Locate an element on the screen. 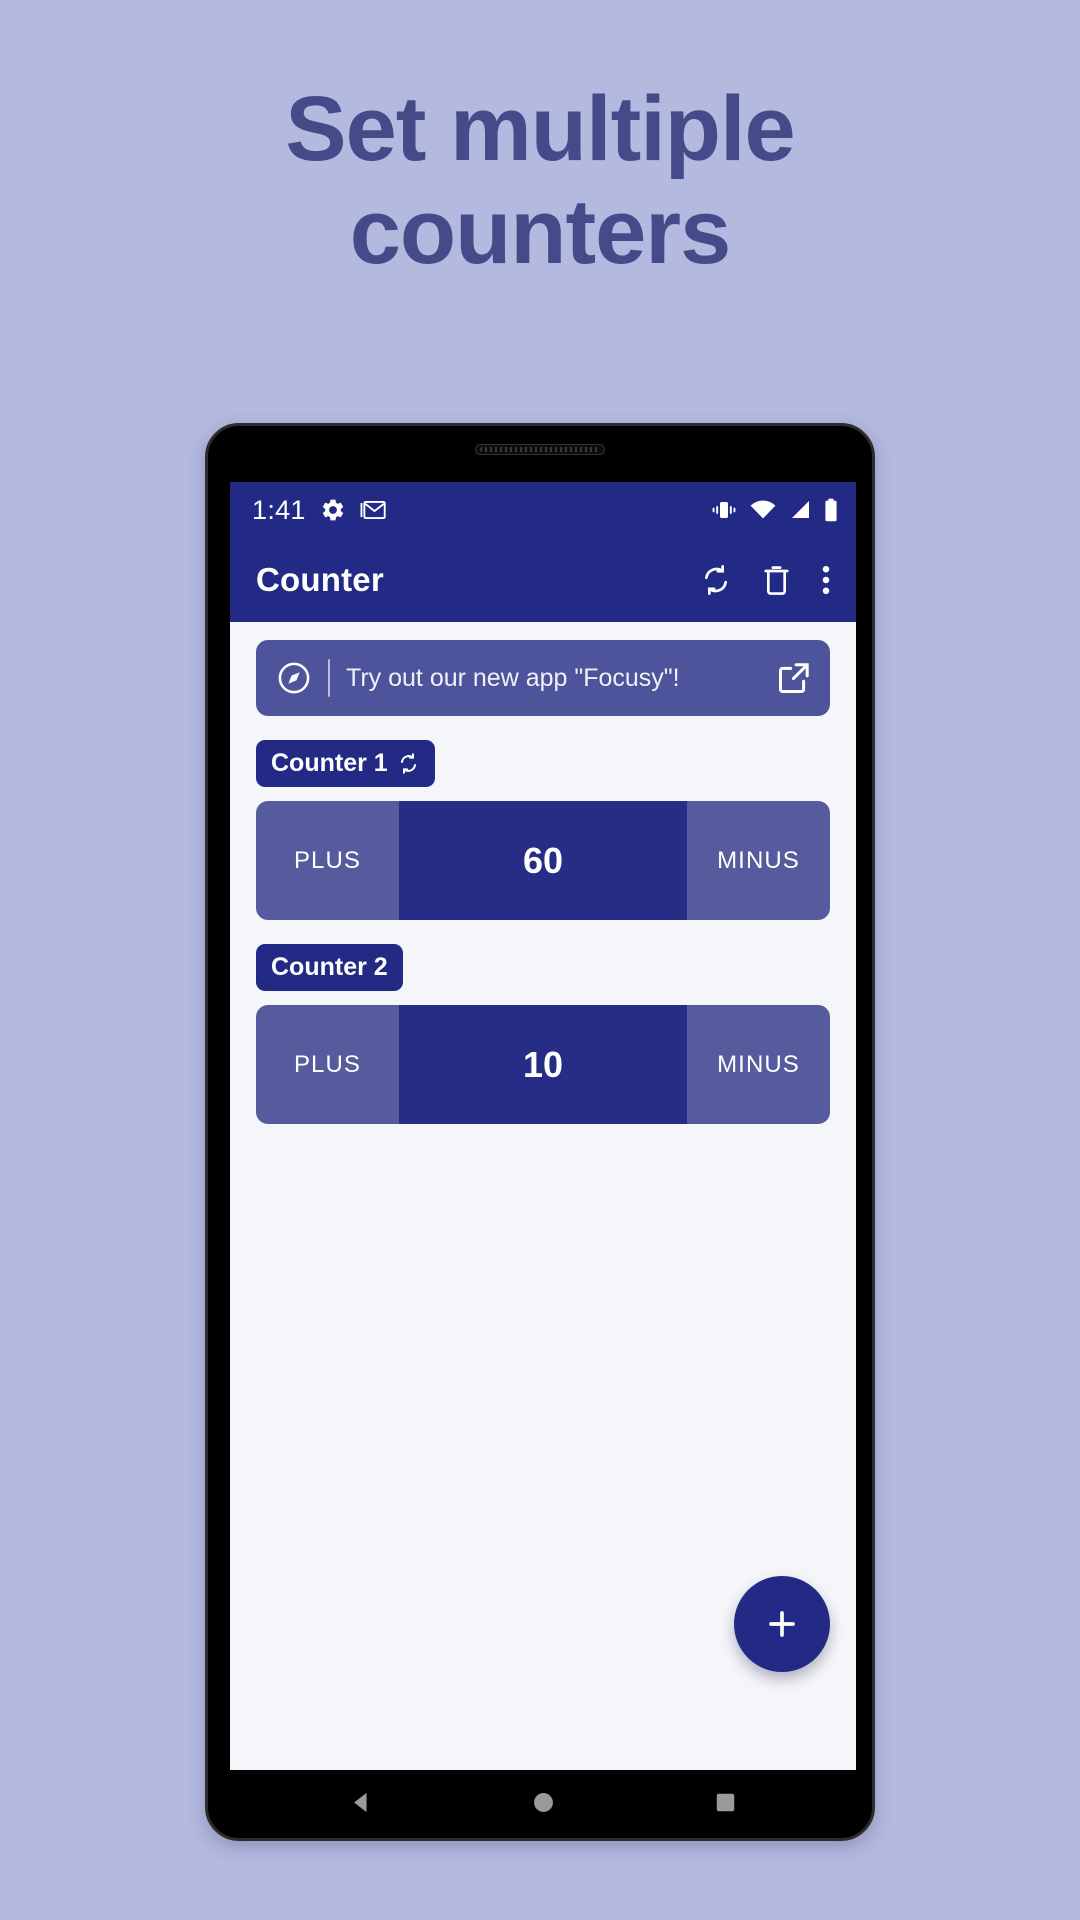  vibrate-icon is located at coordinates (724, 510).